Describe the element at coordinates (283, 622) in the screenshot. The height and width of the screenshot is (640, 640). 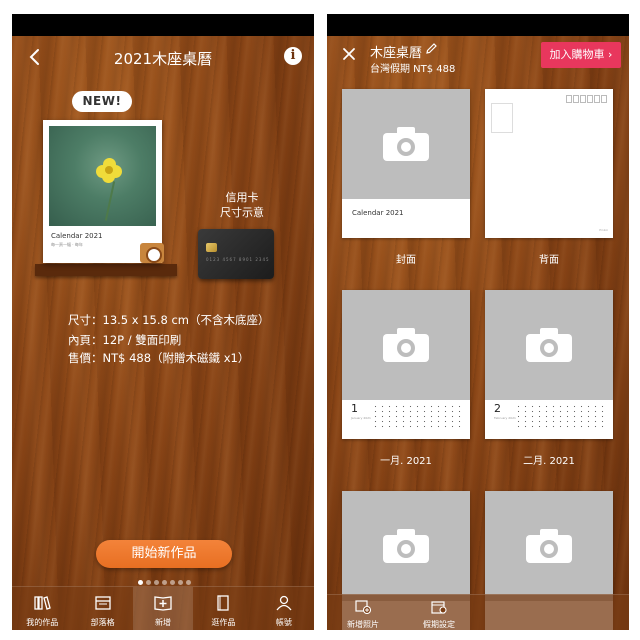
I see `tab-label: 帳號` at that location.